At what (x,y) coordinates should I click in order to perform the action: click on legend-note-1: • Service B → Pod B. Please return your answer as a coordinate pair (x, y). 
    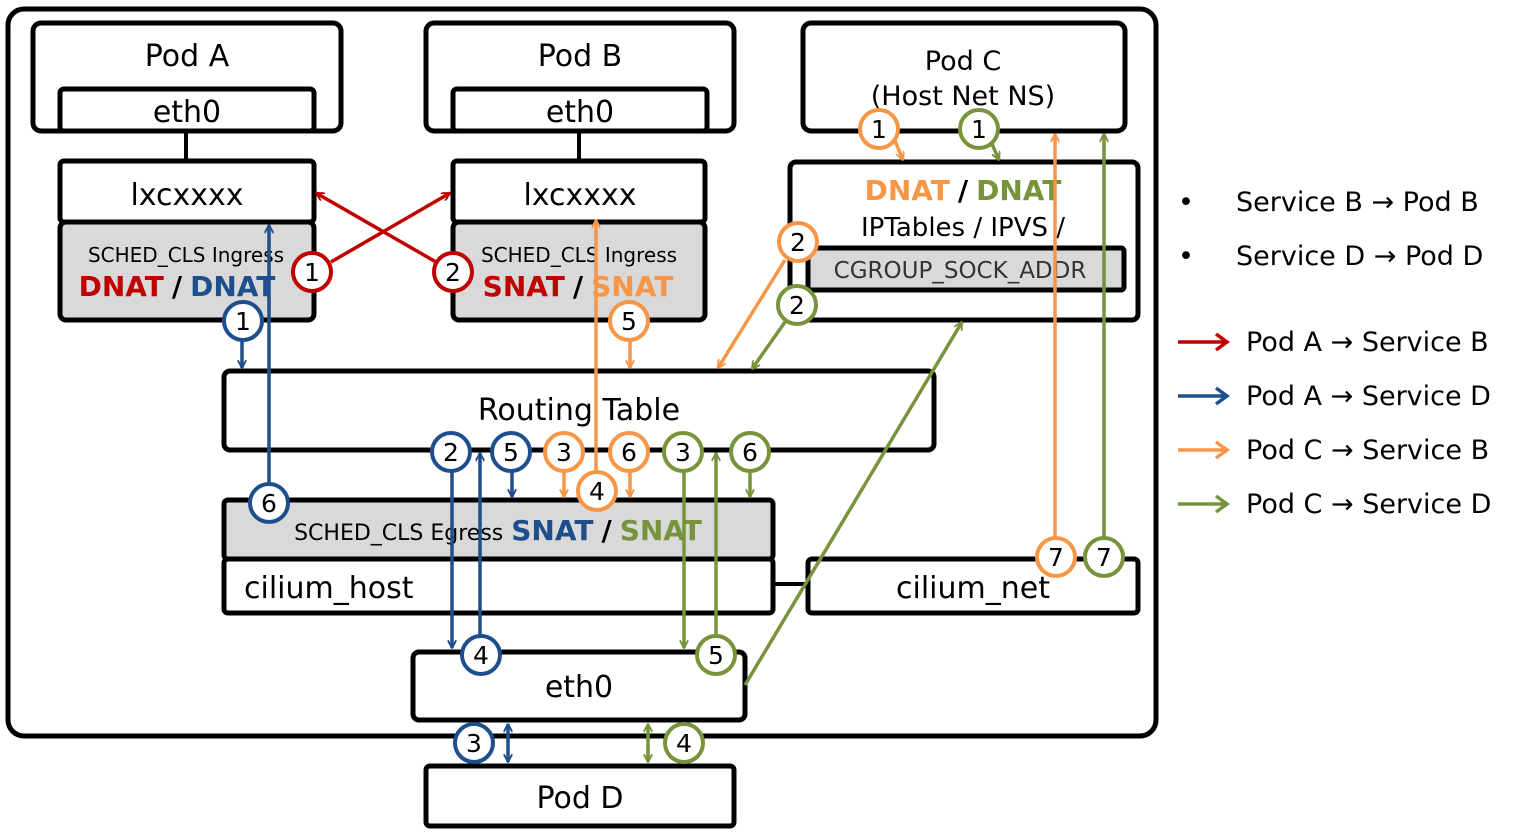
    Looking at the image, I should click on (1346, 202).